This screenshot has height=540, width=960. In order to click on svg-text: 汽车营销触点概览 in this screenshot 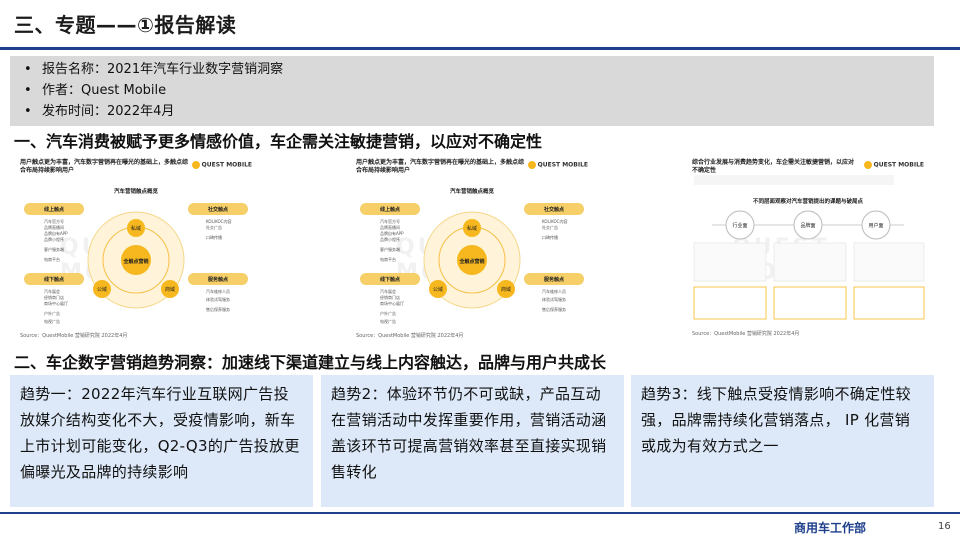, I will do `click(472, 191)`.